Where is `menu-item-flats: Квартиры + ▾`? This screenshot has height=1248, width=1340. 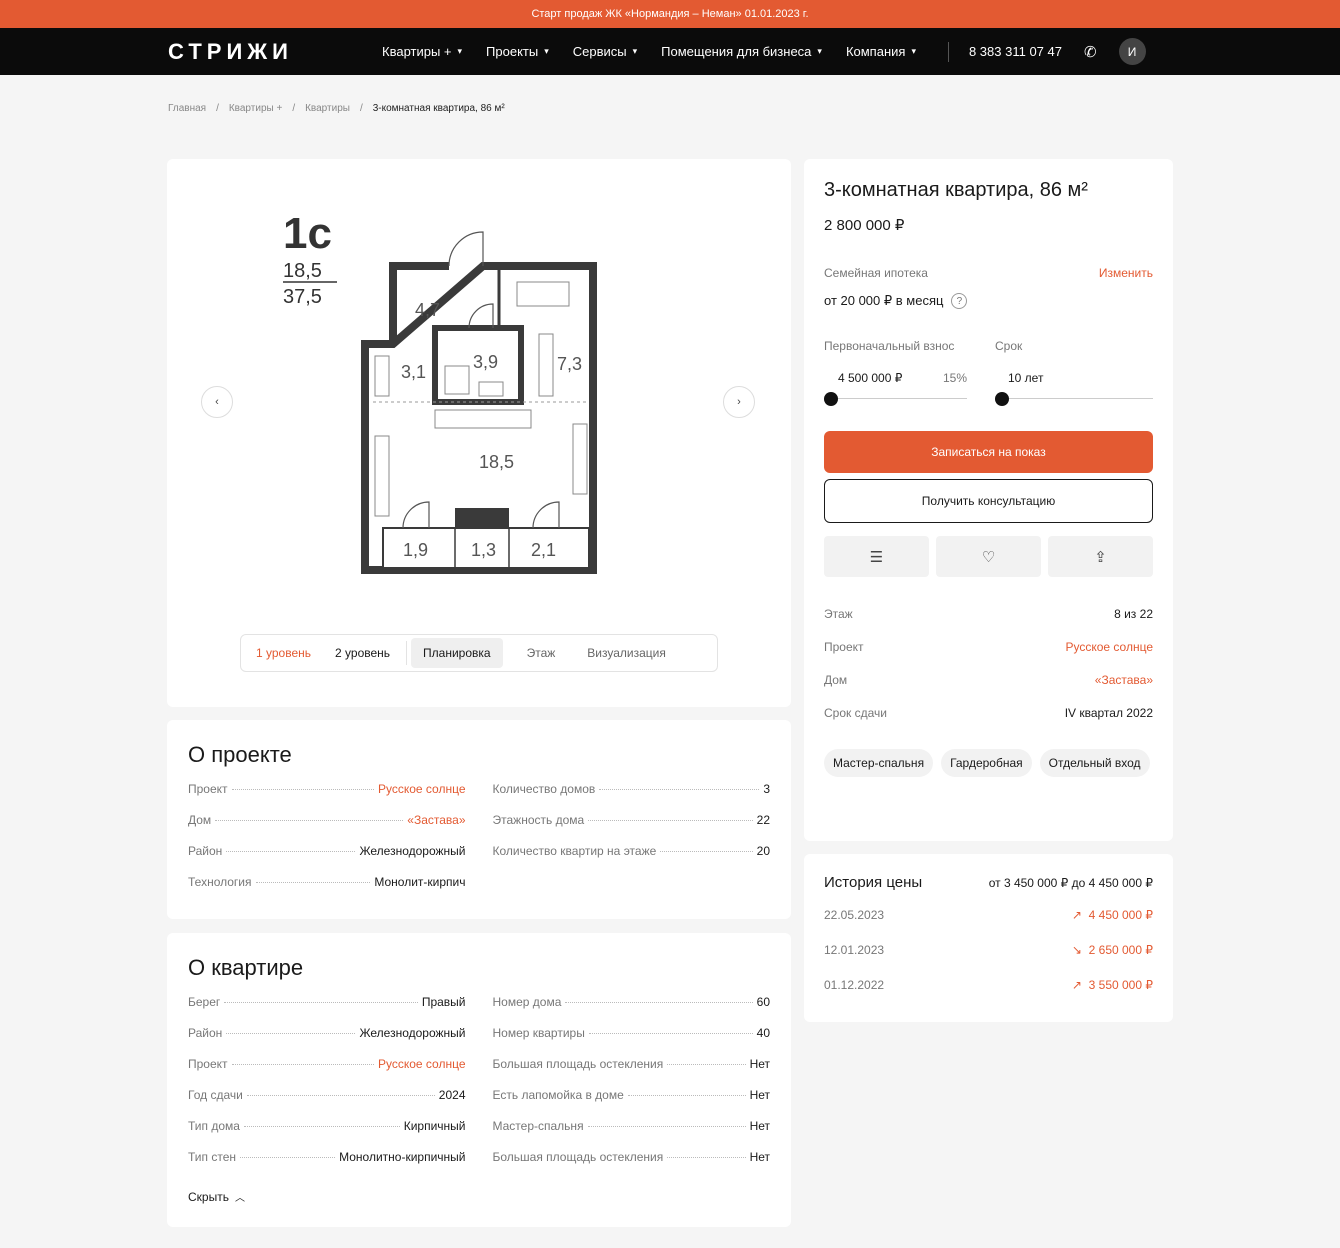
menu-item-flats: Квартиры + ▾ is located at coordinates (422, 51).